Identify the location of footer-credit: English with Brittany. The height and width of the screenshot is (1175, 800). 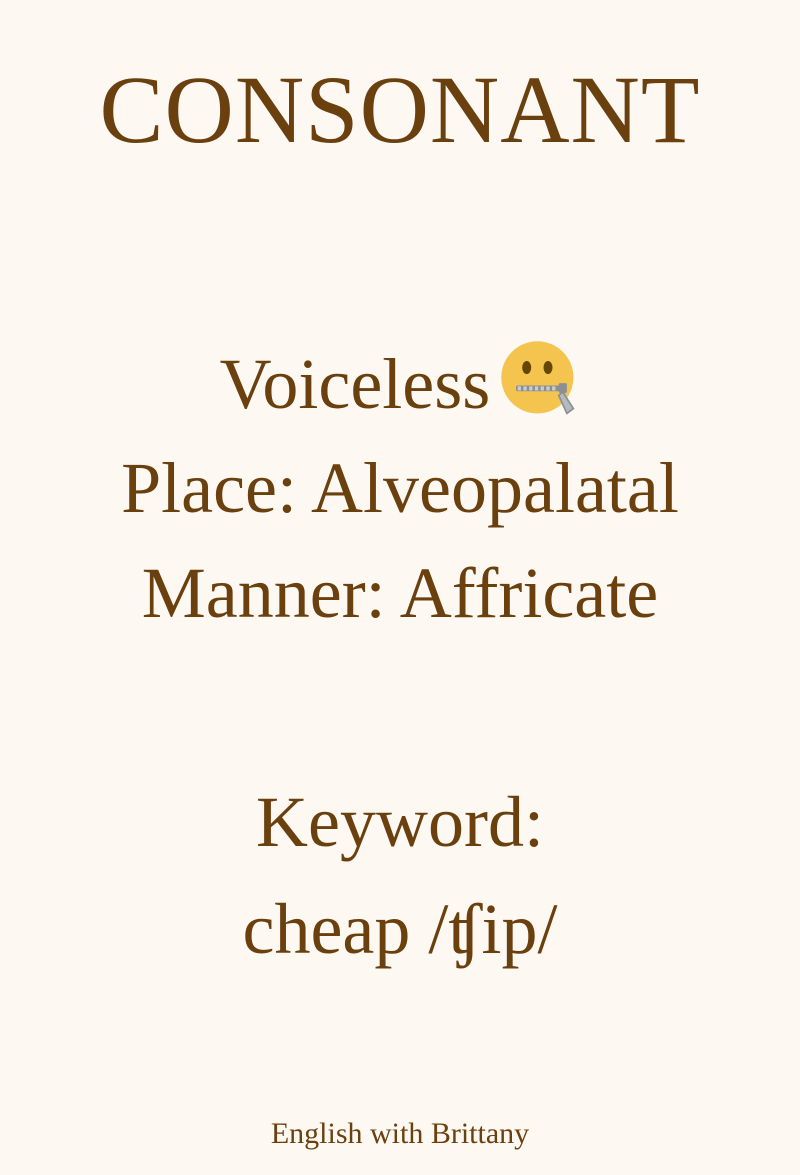
(400, 1133).